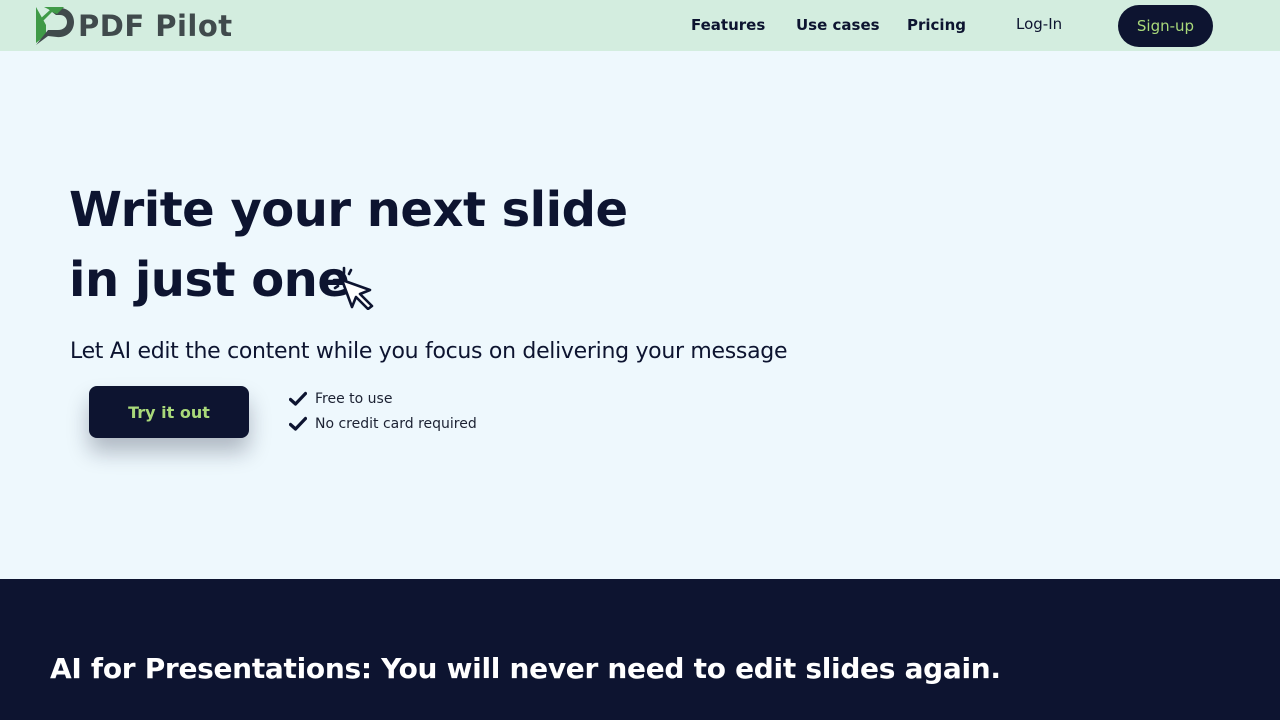 Image resolution: width=1280 pixels, height=720 pixels. I want to click on brand-name: PDF Pilot, so click(155, 26).